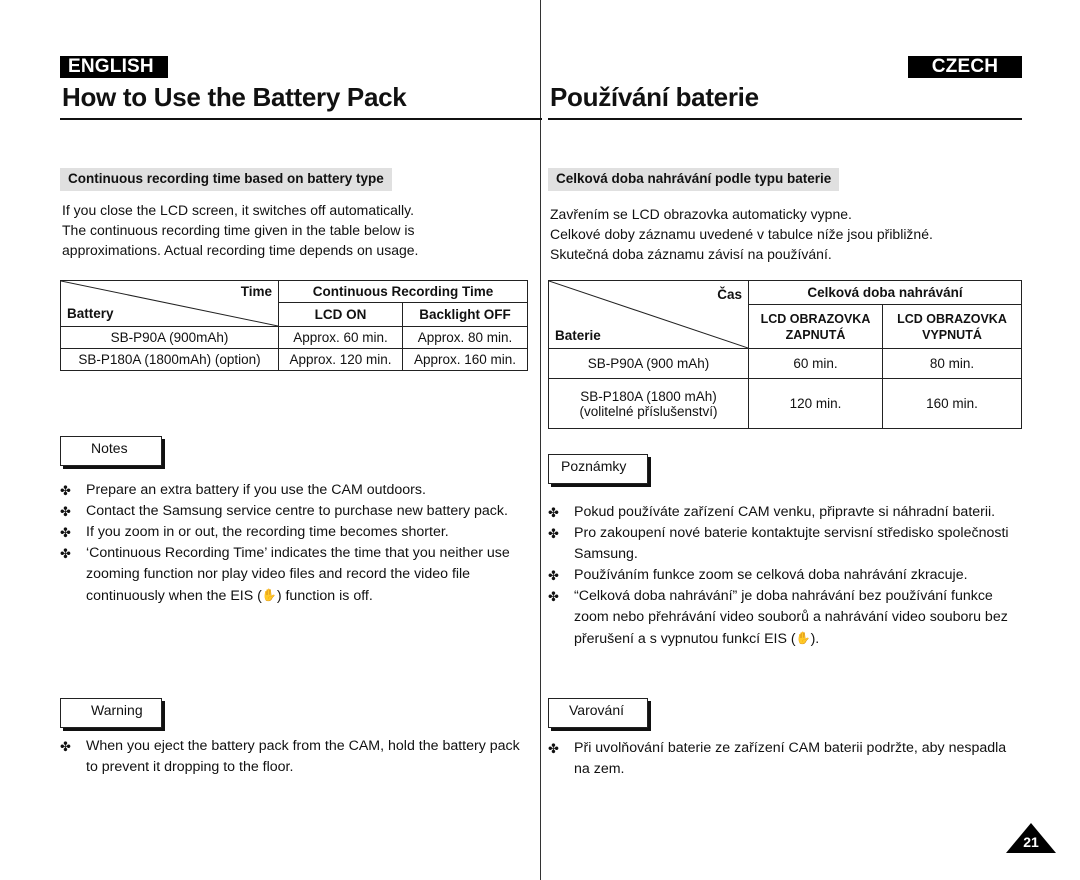 Image resolution: width=1080 pixels, height=880 pixels. What do you see at coordinates (885, 292) in the screenshot?
I see `group-header: Celková doba nahrávání` at bounding box center [885, 292].